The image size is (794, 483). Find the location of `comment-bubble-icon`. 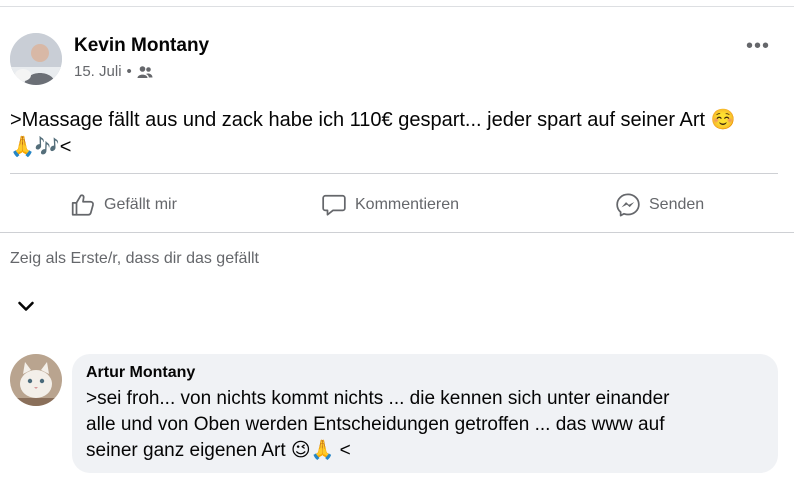

comment-bubble-icon is located at coordinates (334, 205).